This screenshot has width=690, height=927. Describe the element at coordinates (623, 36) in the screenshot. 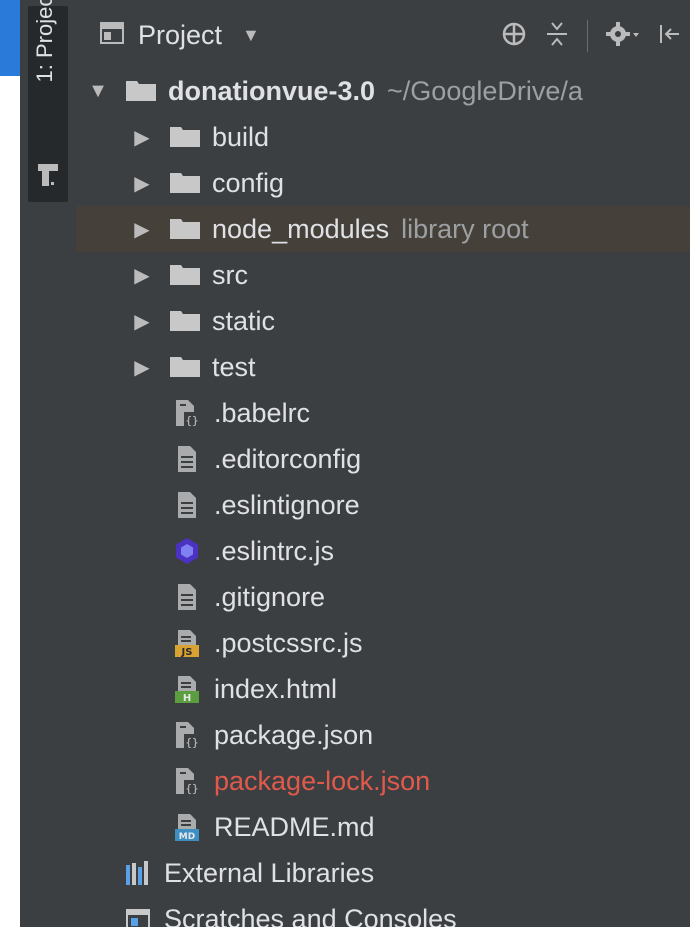

I see `gear-icon` at that location.